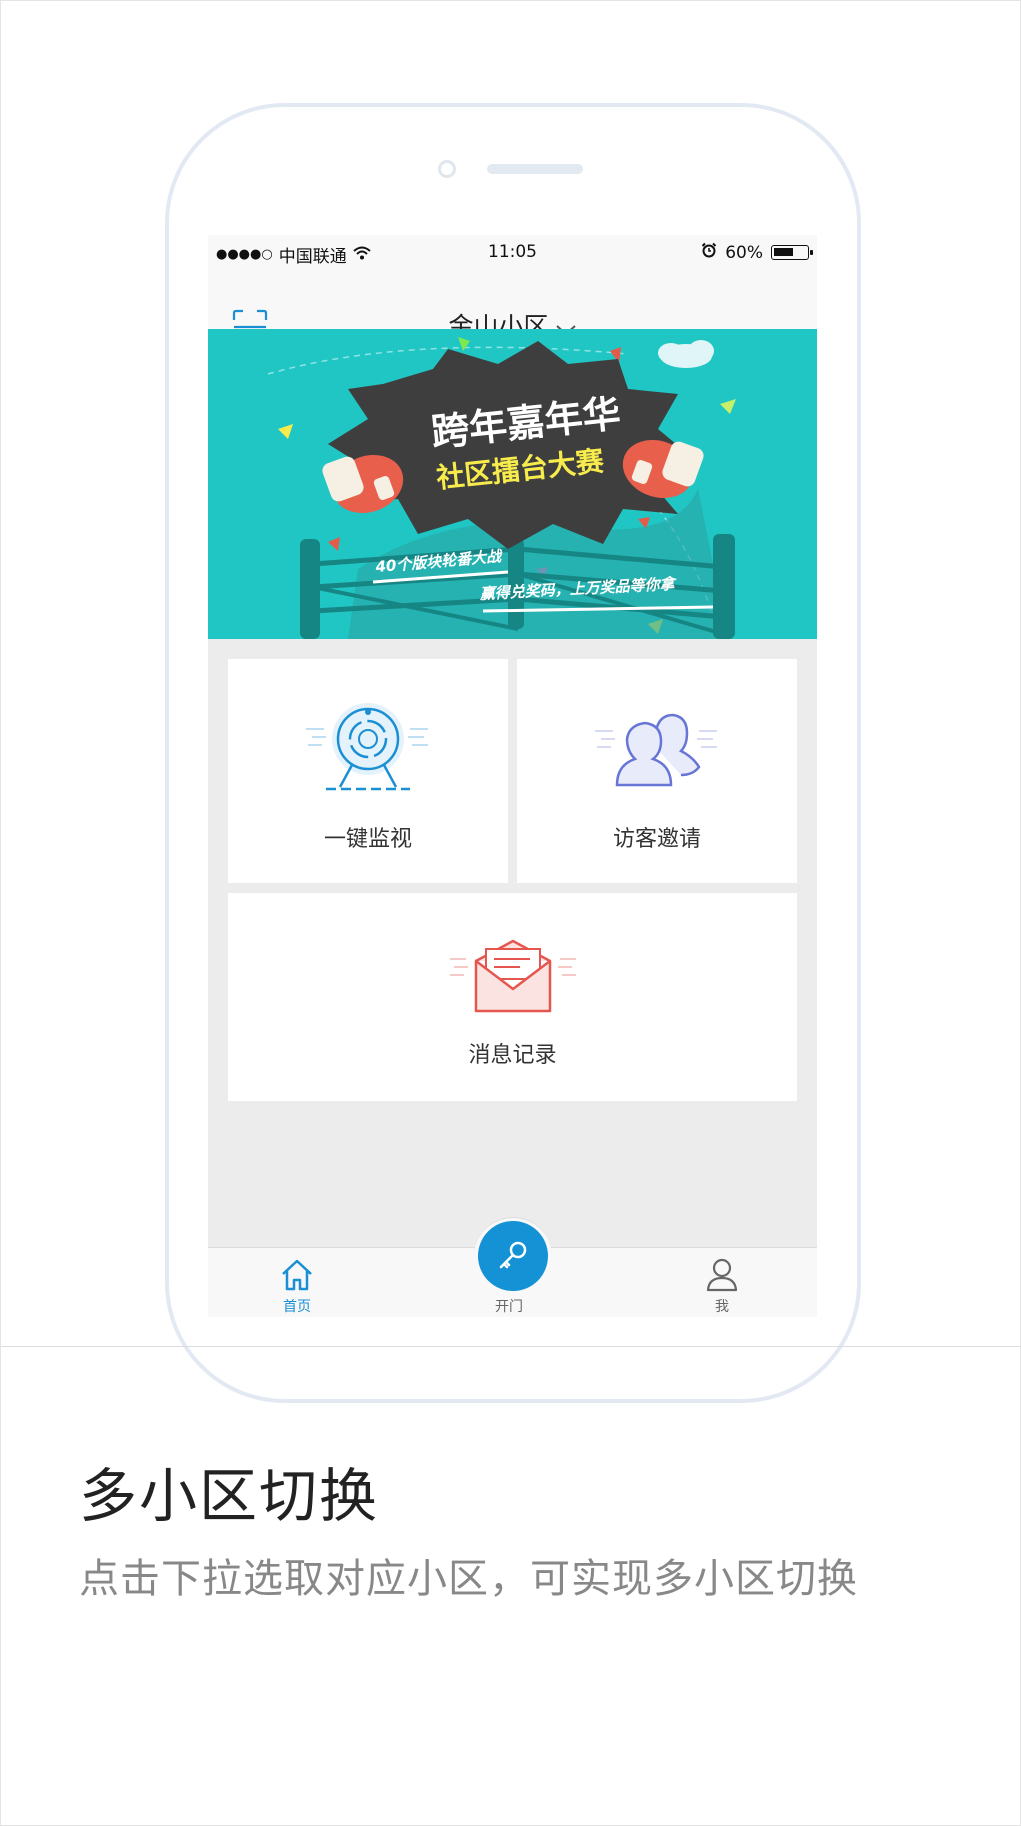 This screenshot has width=1021, height=1826. Describe the element at coordinates (744, 252) in the screenshot. I see `battery-percent: 60%` at that location.